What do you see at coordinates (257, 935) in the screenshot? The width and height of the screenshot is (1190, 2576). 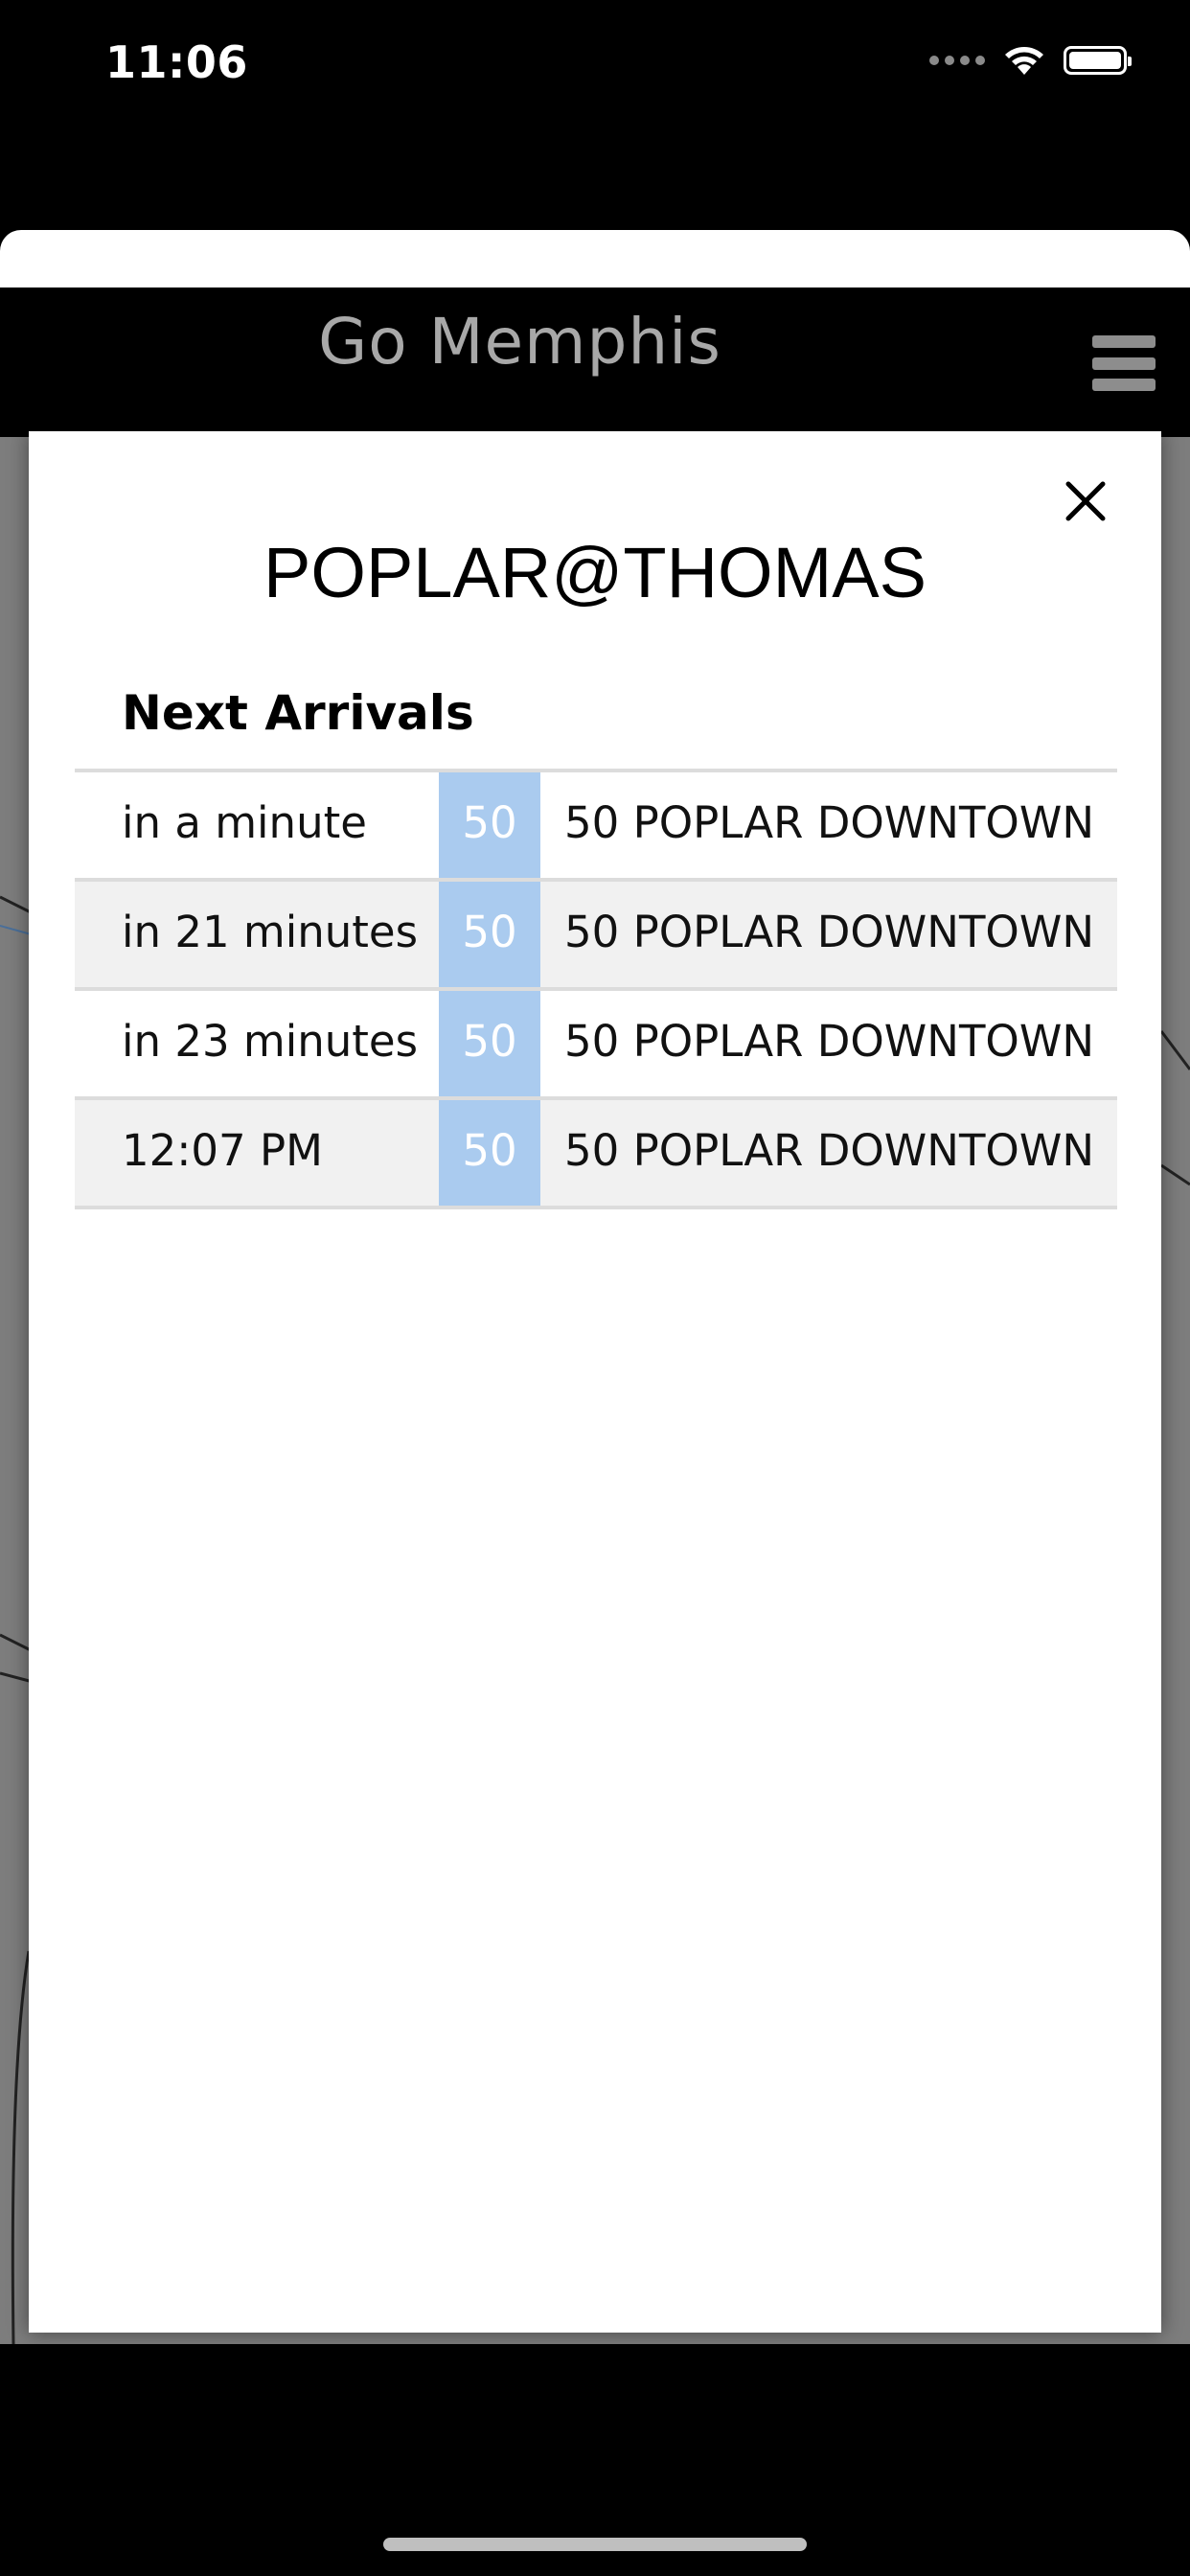 I see `arrival-time: in 21 minutes` at bounding box center [257, 935].